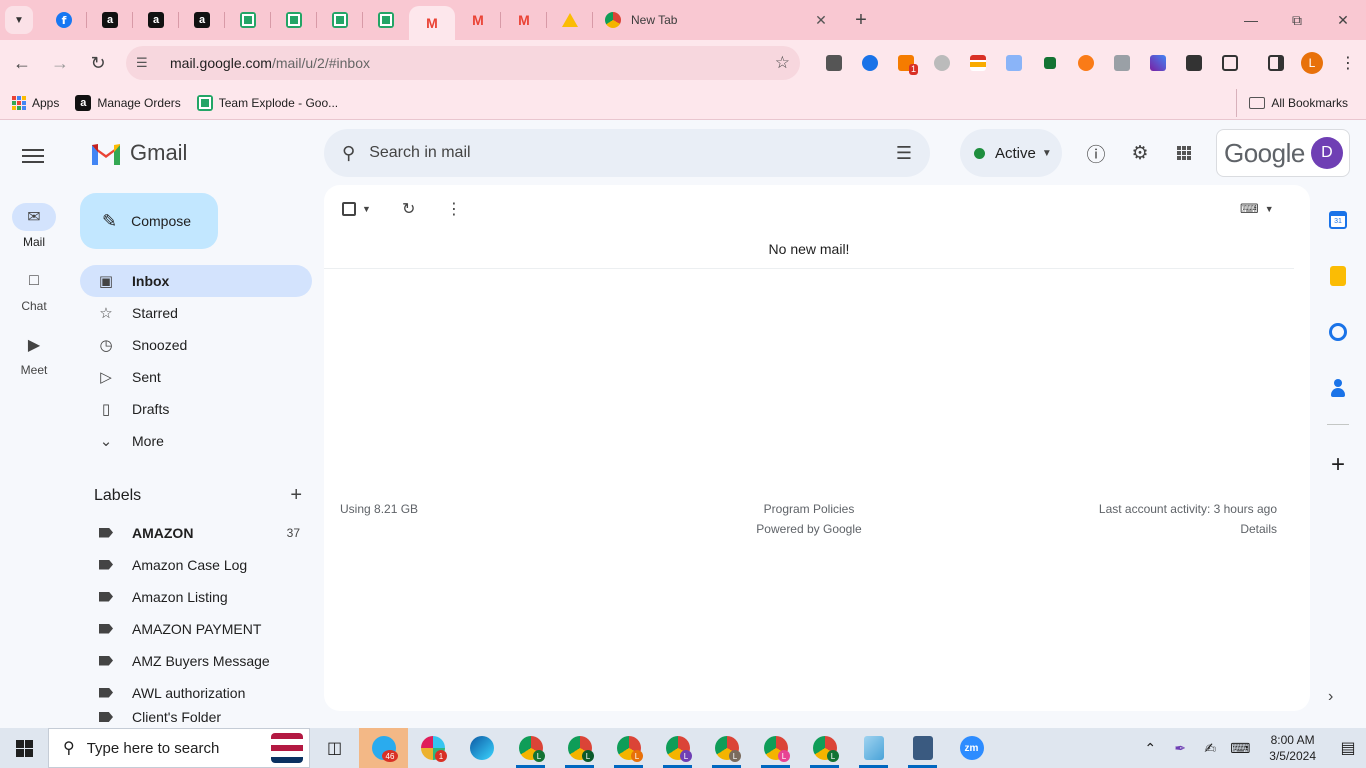  I want to click on refresh-icon: ↻, so click(408, 209).